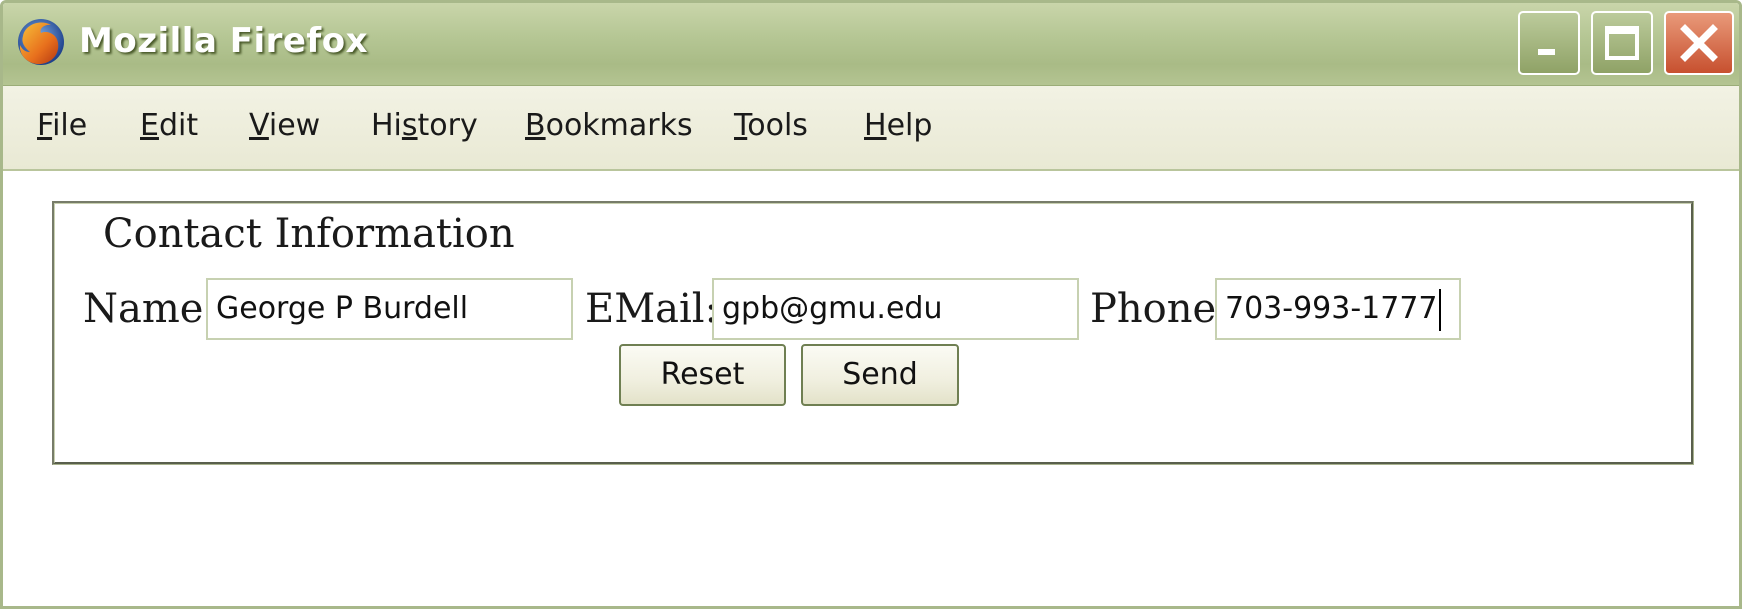 The image size is (1742, 614). I want to click on name-label: Name:, so click(150, 309).